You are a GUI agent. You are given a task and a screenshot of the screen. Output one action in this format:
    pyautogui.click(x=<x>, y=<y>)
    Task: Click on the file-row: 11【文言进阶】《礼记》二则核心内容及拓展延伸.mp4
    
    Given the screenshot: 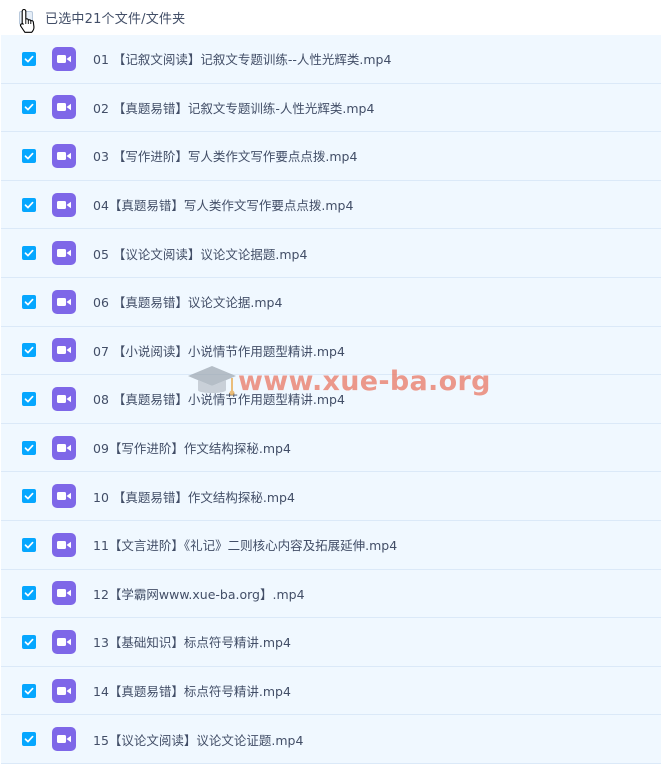 What is the action you would take?
    pyautogui.click(x=331, y=545)
    